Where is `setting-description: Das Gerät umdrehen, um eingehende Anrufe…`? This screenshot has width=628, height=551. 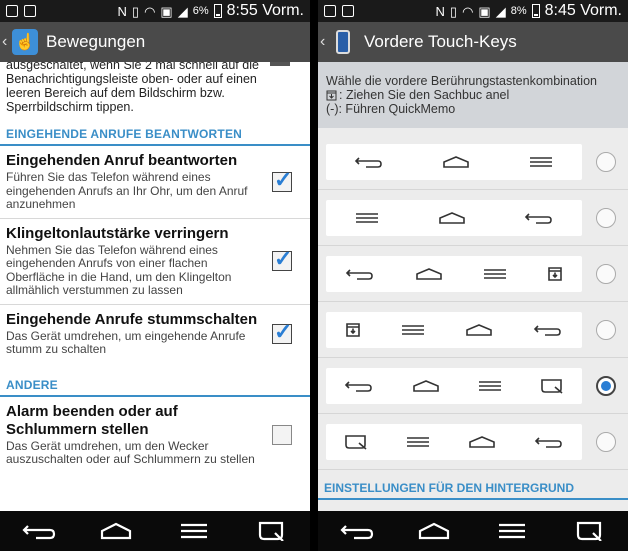 setting-description: Das Gerät umdrehen, um eingehende Anrufe… is located at coordinates (126, 342).